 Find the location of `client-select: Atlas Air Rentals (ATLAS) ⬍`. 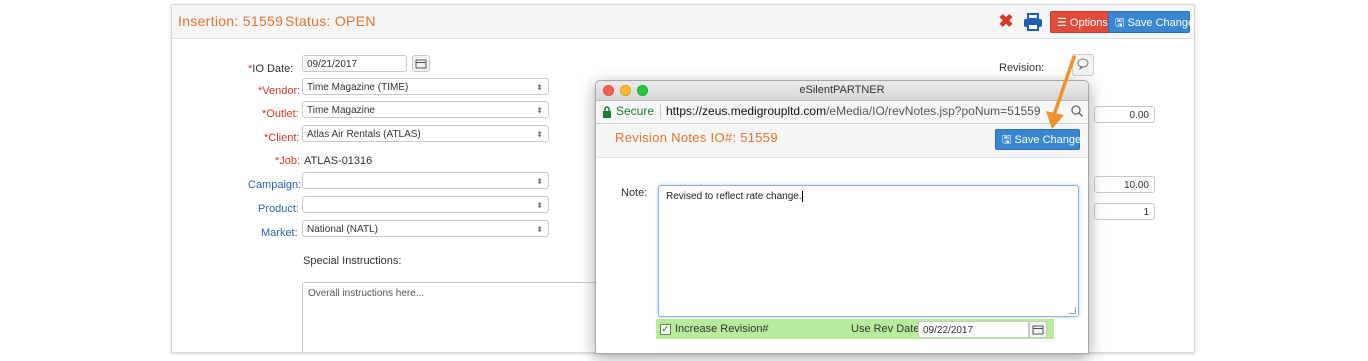

client-select: Atlas Air Rentals (ATLAS) ⬍ is located at coordinates (425, 133).